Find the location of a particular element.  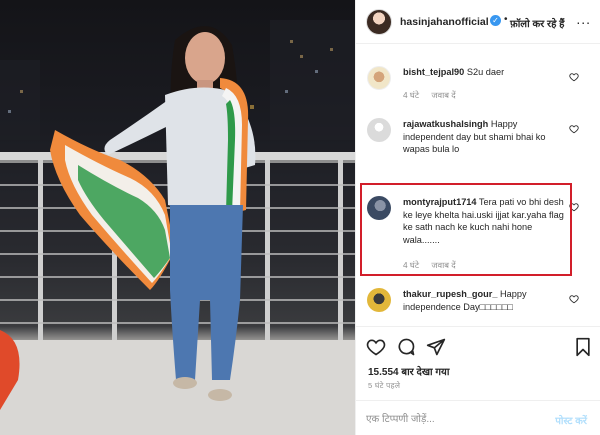

comment-text: S2u daer is located at coordinates (485, 72).